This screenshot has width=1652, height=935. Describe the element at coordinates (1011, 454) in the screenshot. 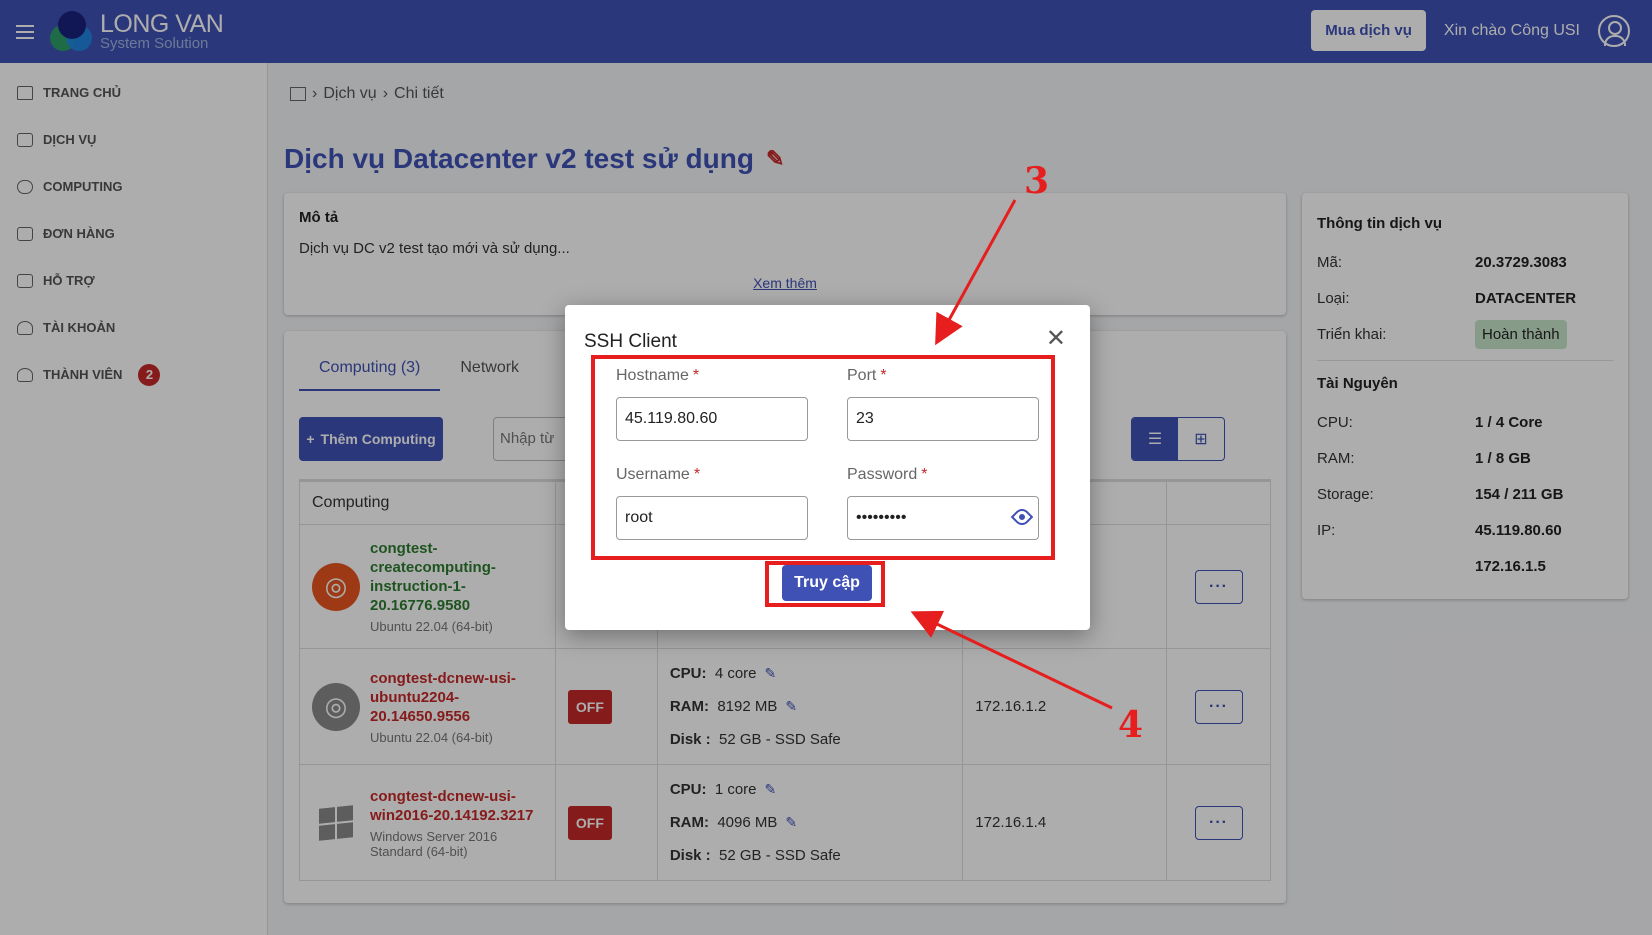

I see `annotation-arrows` at that location.